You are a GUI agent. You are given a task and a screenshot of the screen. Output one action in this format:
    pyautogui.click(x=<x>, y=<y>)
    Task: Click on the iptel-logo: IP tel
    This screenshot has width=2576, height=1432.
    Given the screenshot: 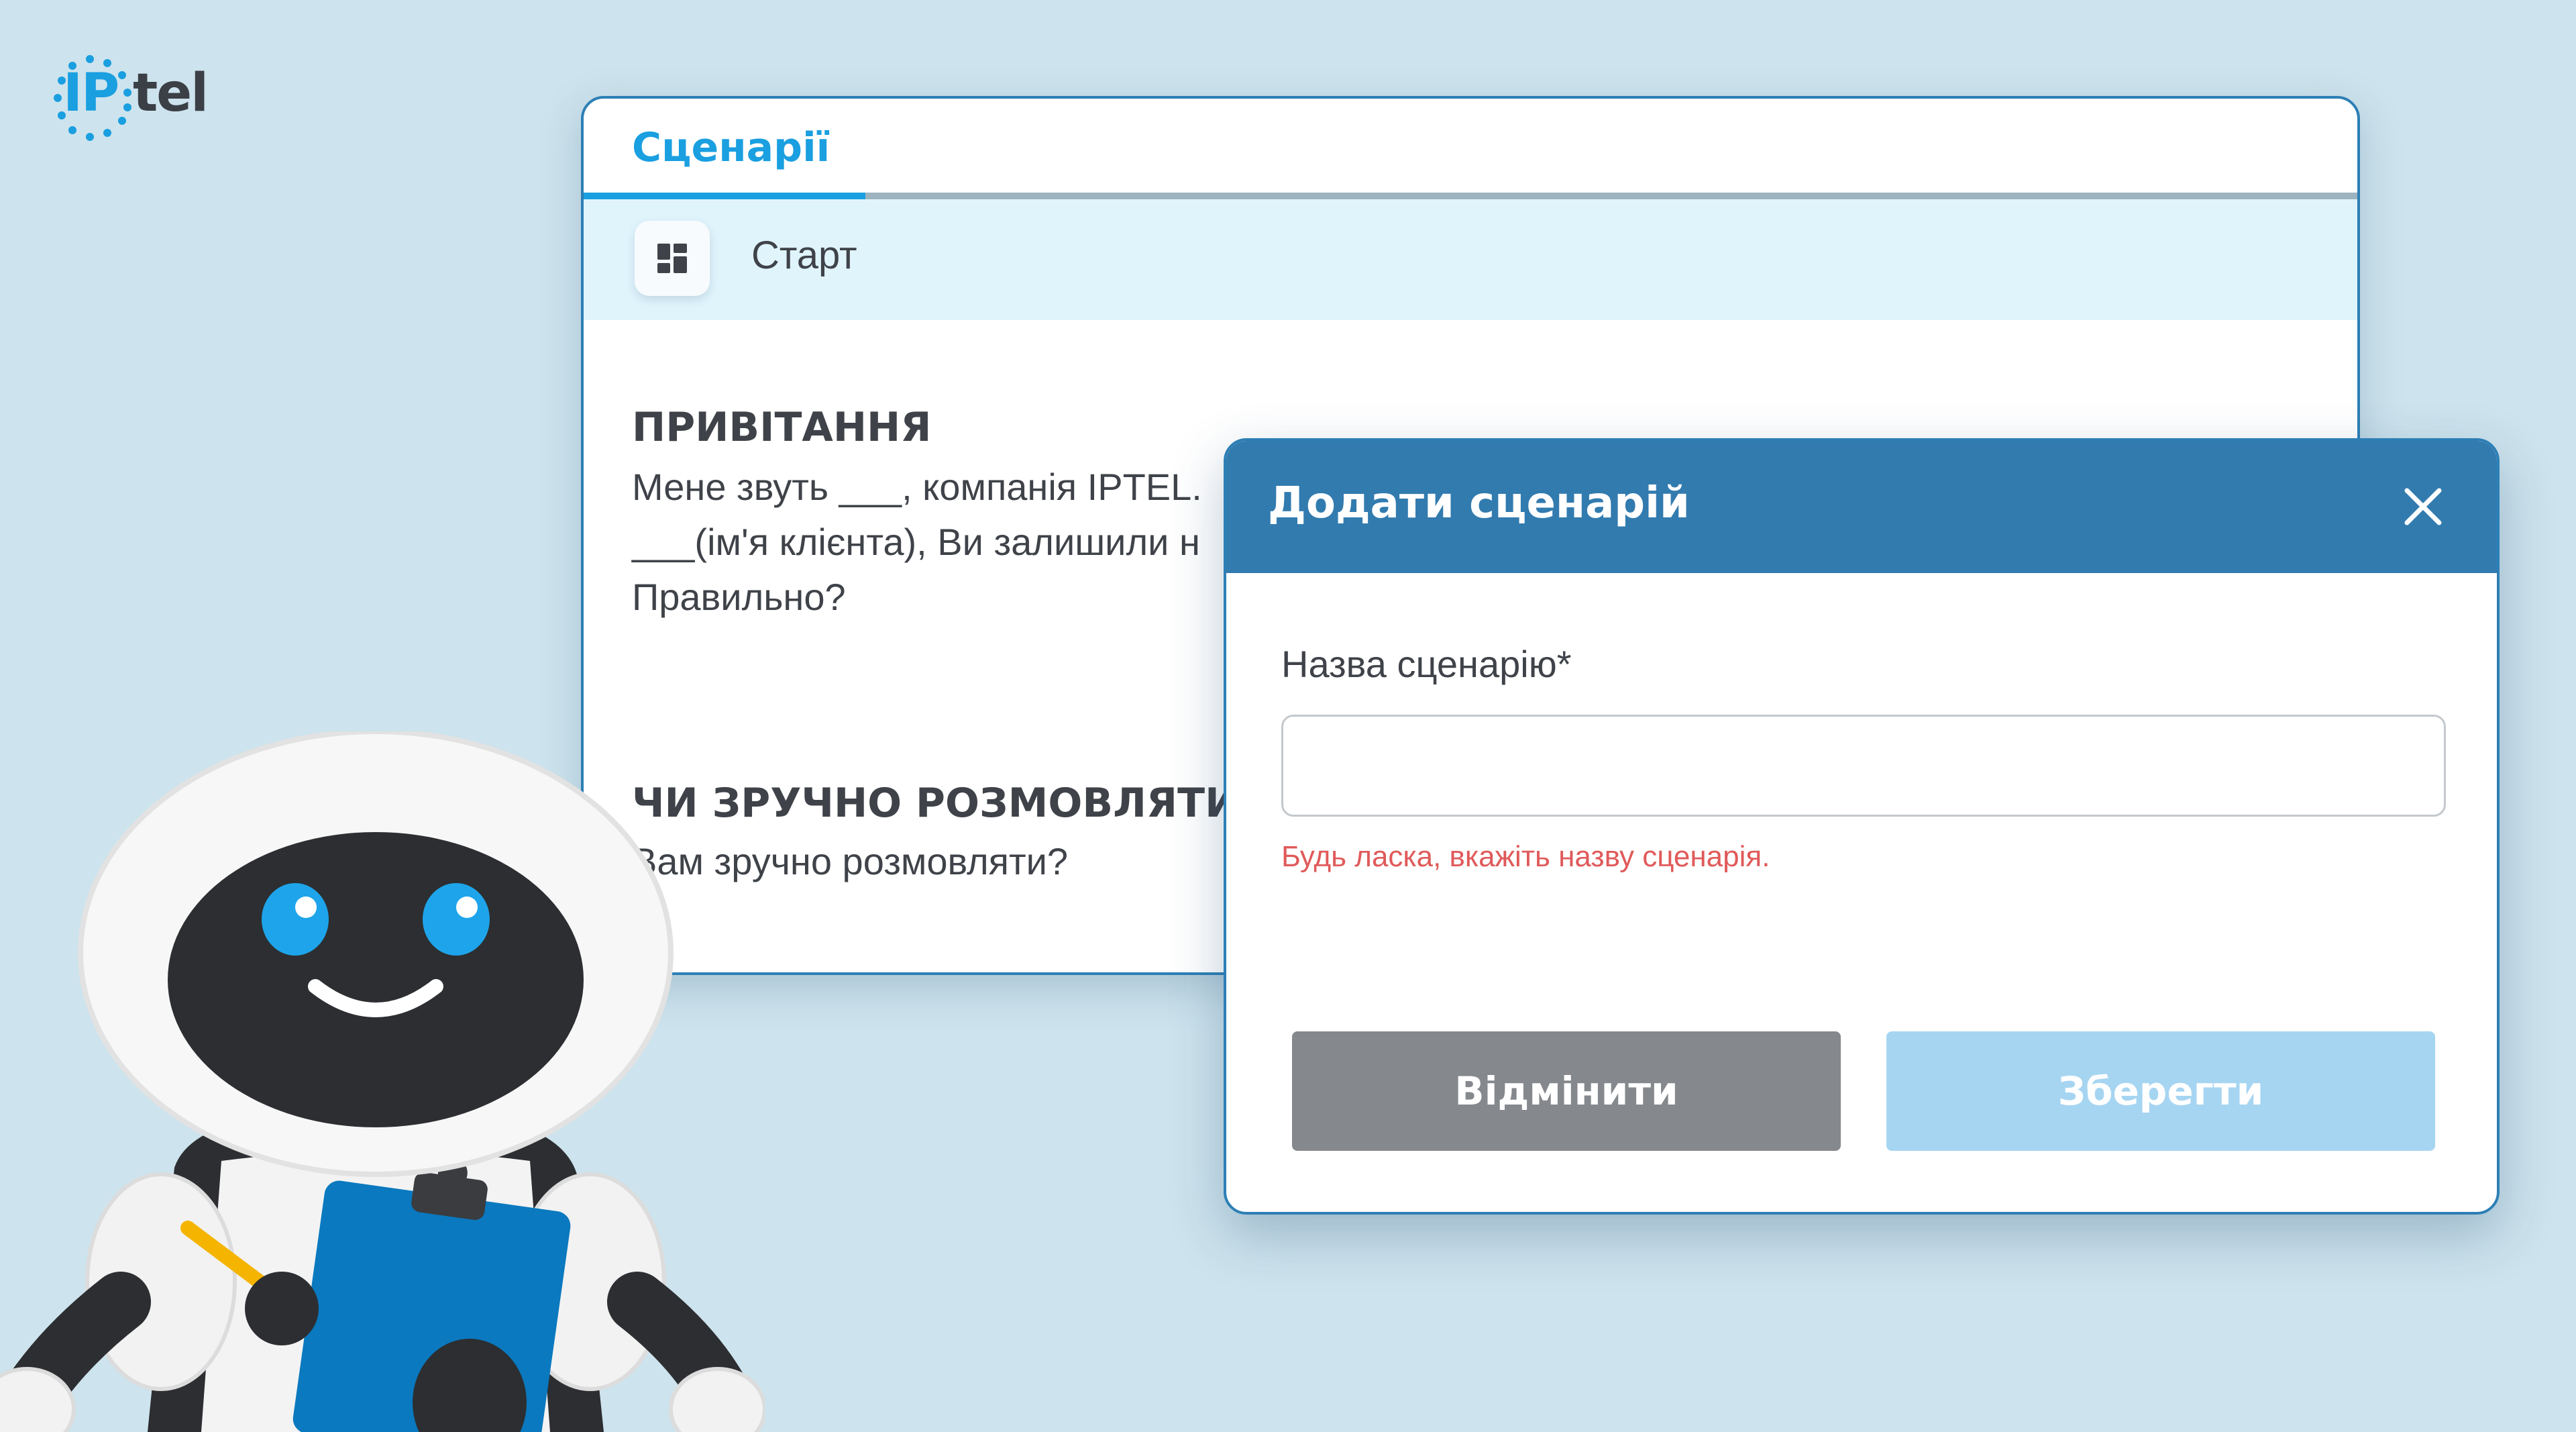 What is the action you would take?
    pyautogui.click(x=132, y=98)
    